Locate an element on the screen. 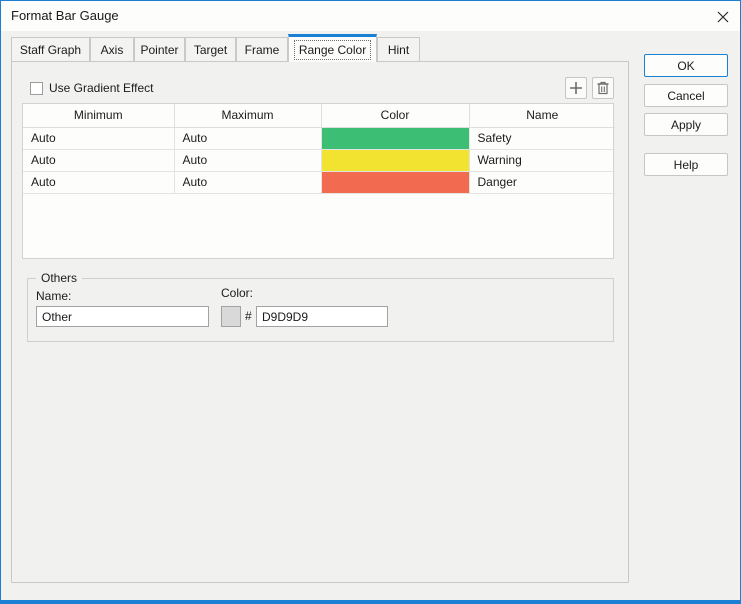 This screenshot has height=604, width=741. column-header-maximum: Maximum is located at coordinates (248, 116).